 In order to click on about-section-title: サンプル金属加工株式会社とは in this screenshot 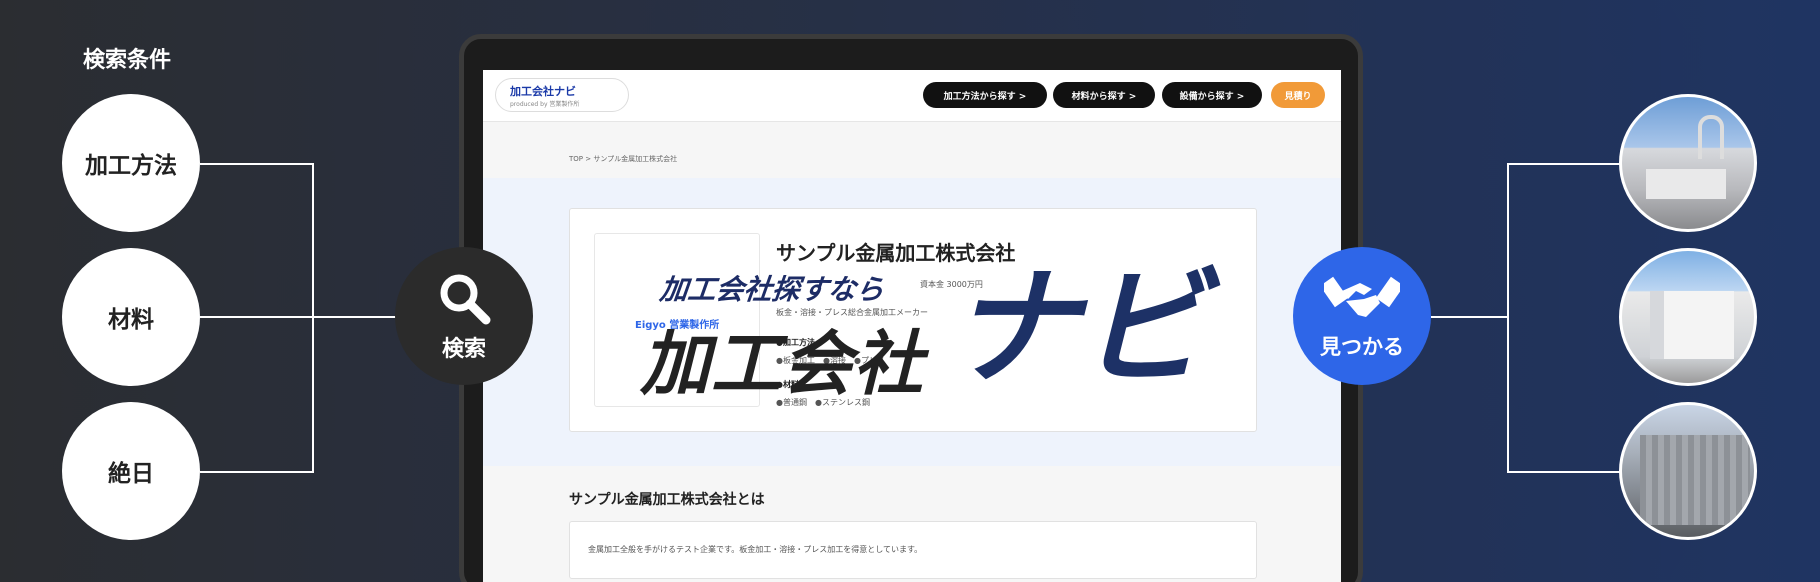, I will do `click(667, 500)`.